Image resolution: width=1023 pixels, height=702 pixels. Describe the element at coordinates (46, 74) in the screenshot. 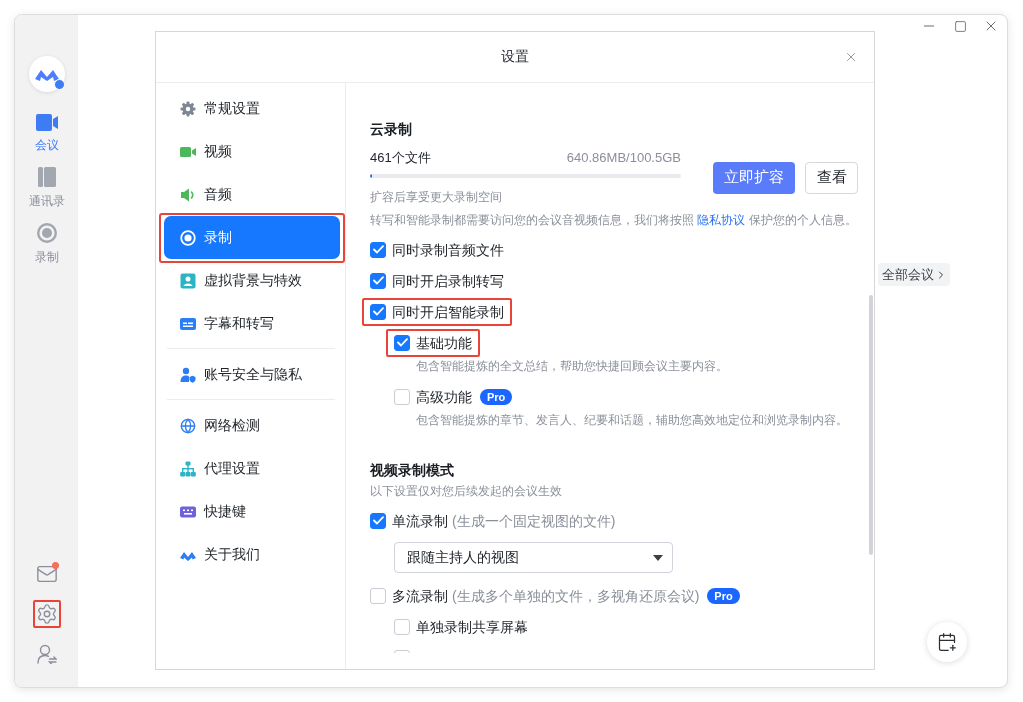

I see `app-logo-icon` at that location.